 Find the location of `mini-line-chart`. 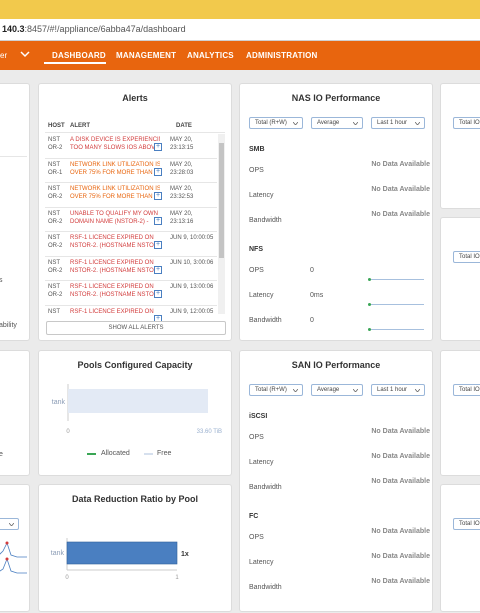

mini-line-chart is located at coordinates (13, 557).